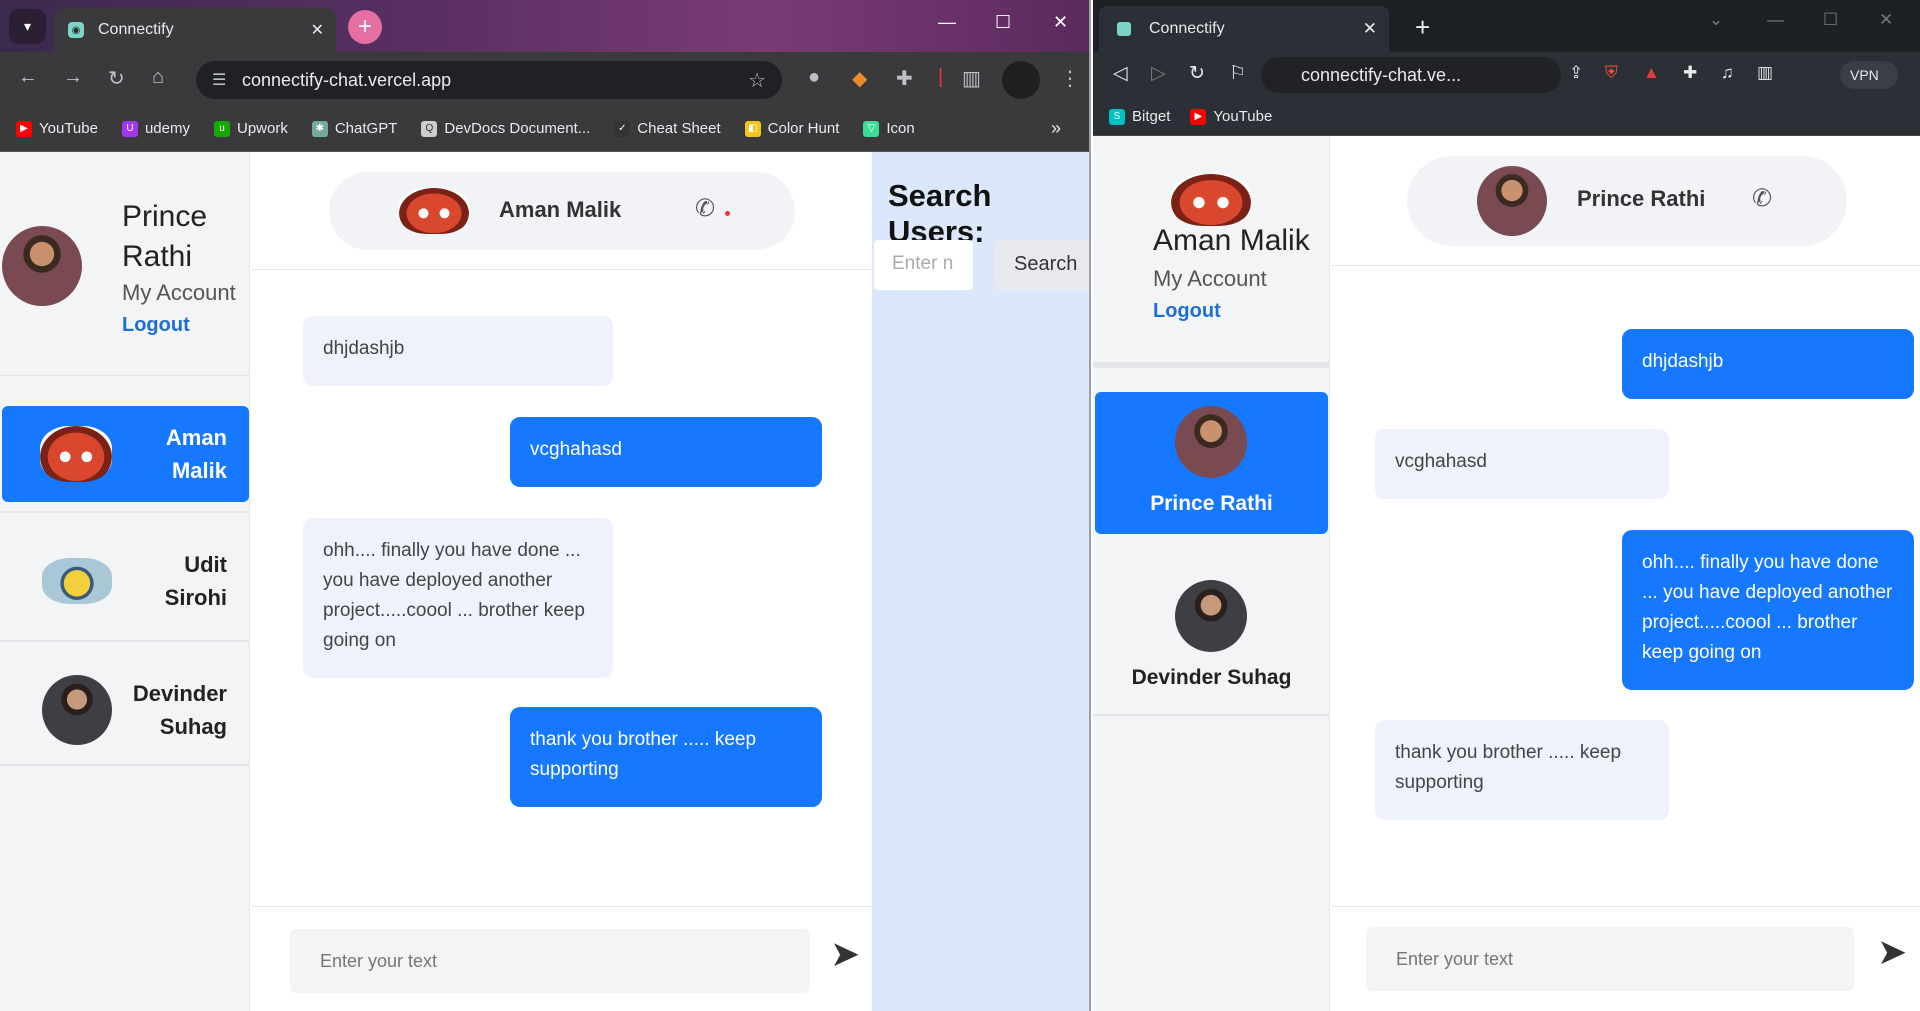 Image resolution: width=1920 pixels, height=1011 pixels. Describe the element at coordinates (971, 78) in the screenshot. I see `side-panel-icon: ▥` at that location.